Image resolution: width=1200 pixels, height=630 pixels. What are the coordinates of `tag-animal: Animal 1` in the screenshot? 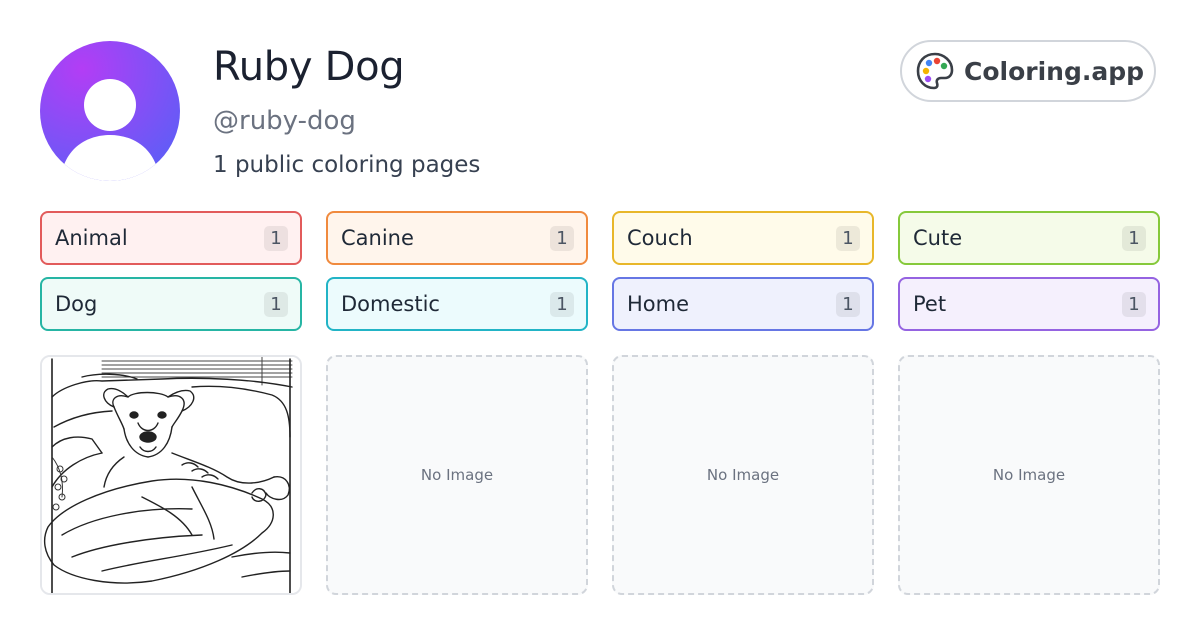 It's located at (171, 238).